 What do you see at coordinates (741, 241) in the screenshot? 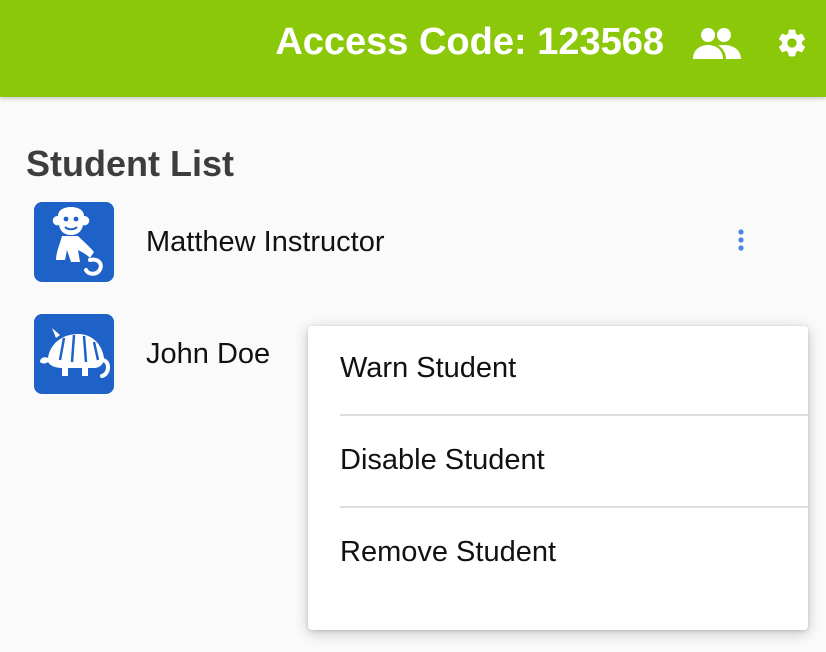
I see `more-vert-icon` at bounding box center [741, 241].